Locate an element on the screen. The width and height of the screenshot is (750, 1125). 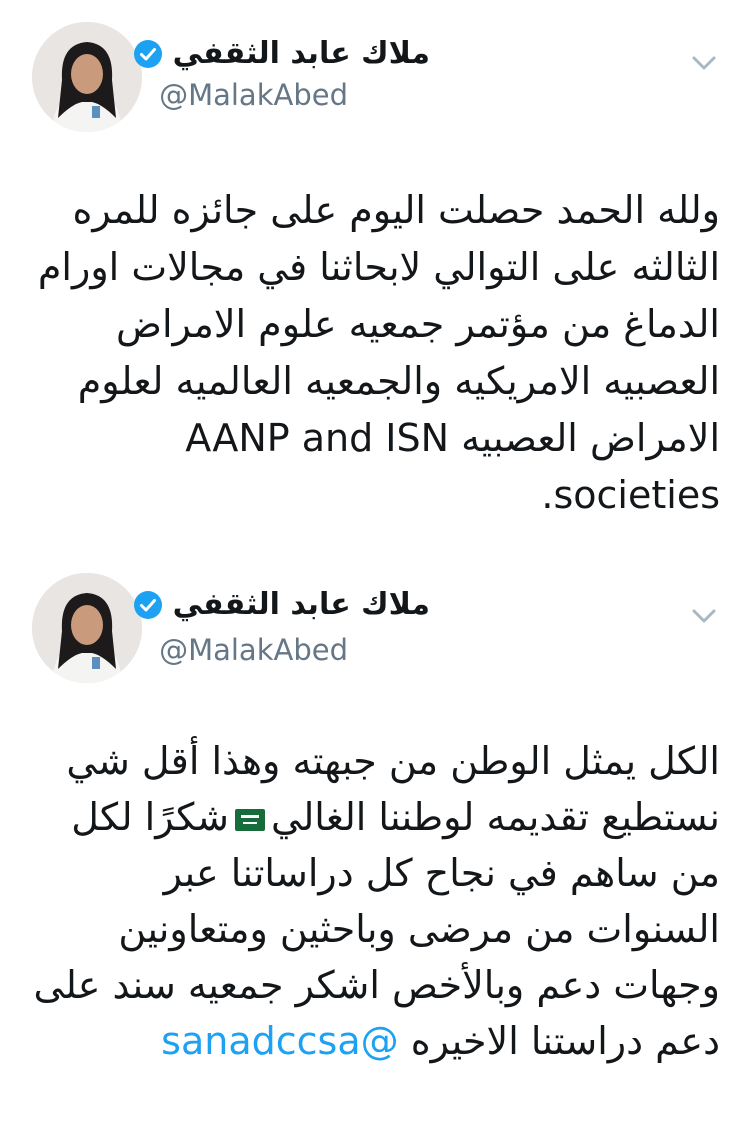
tweet-text-fragment: شكرًا لكل is located at coordinates (150, 817).